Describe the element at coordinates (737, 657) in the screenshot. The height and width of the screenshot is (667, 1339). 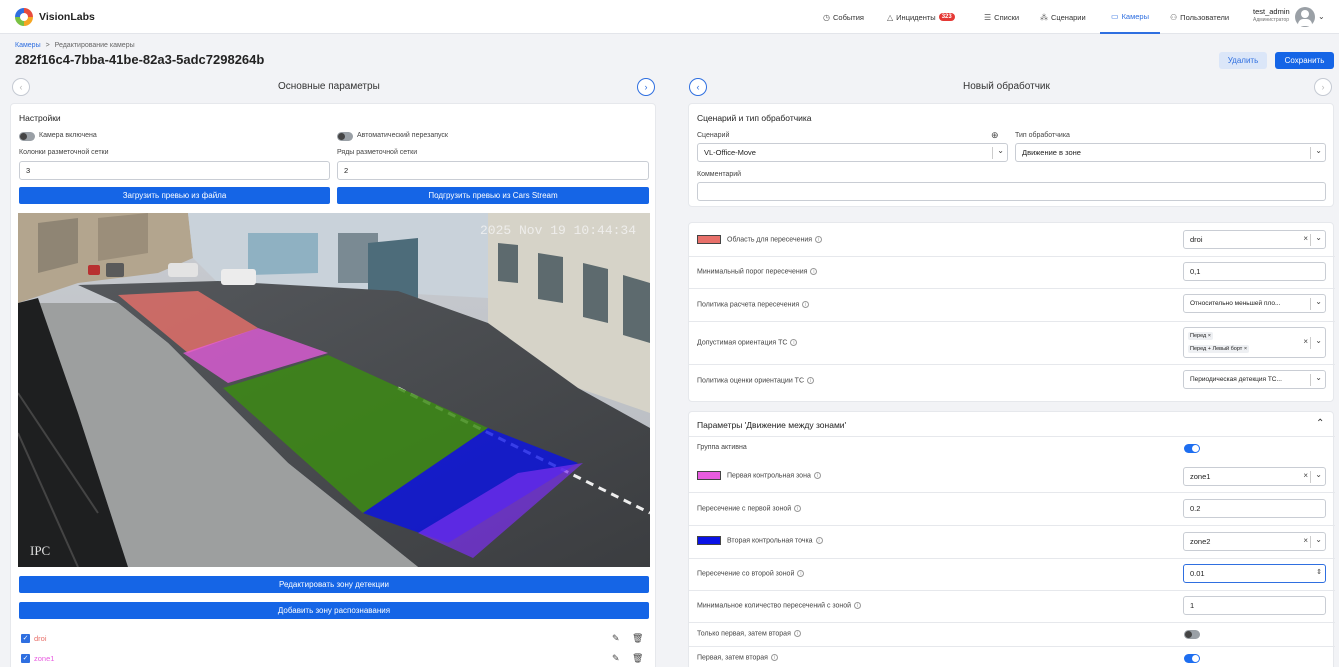
I see `first-then-second-label: Первая, затем вторая i` at that location.